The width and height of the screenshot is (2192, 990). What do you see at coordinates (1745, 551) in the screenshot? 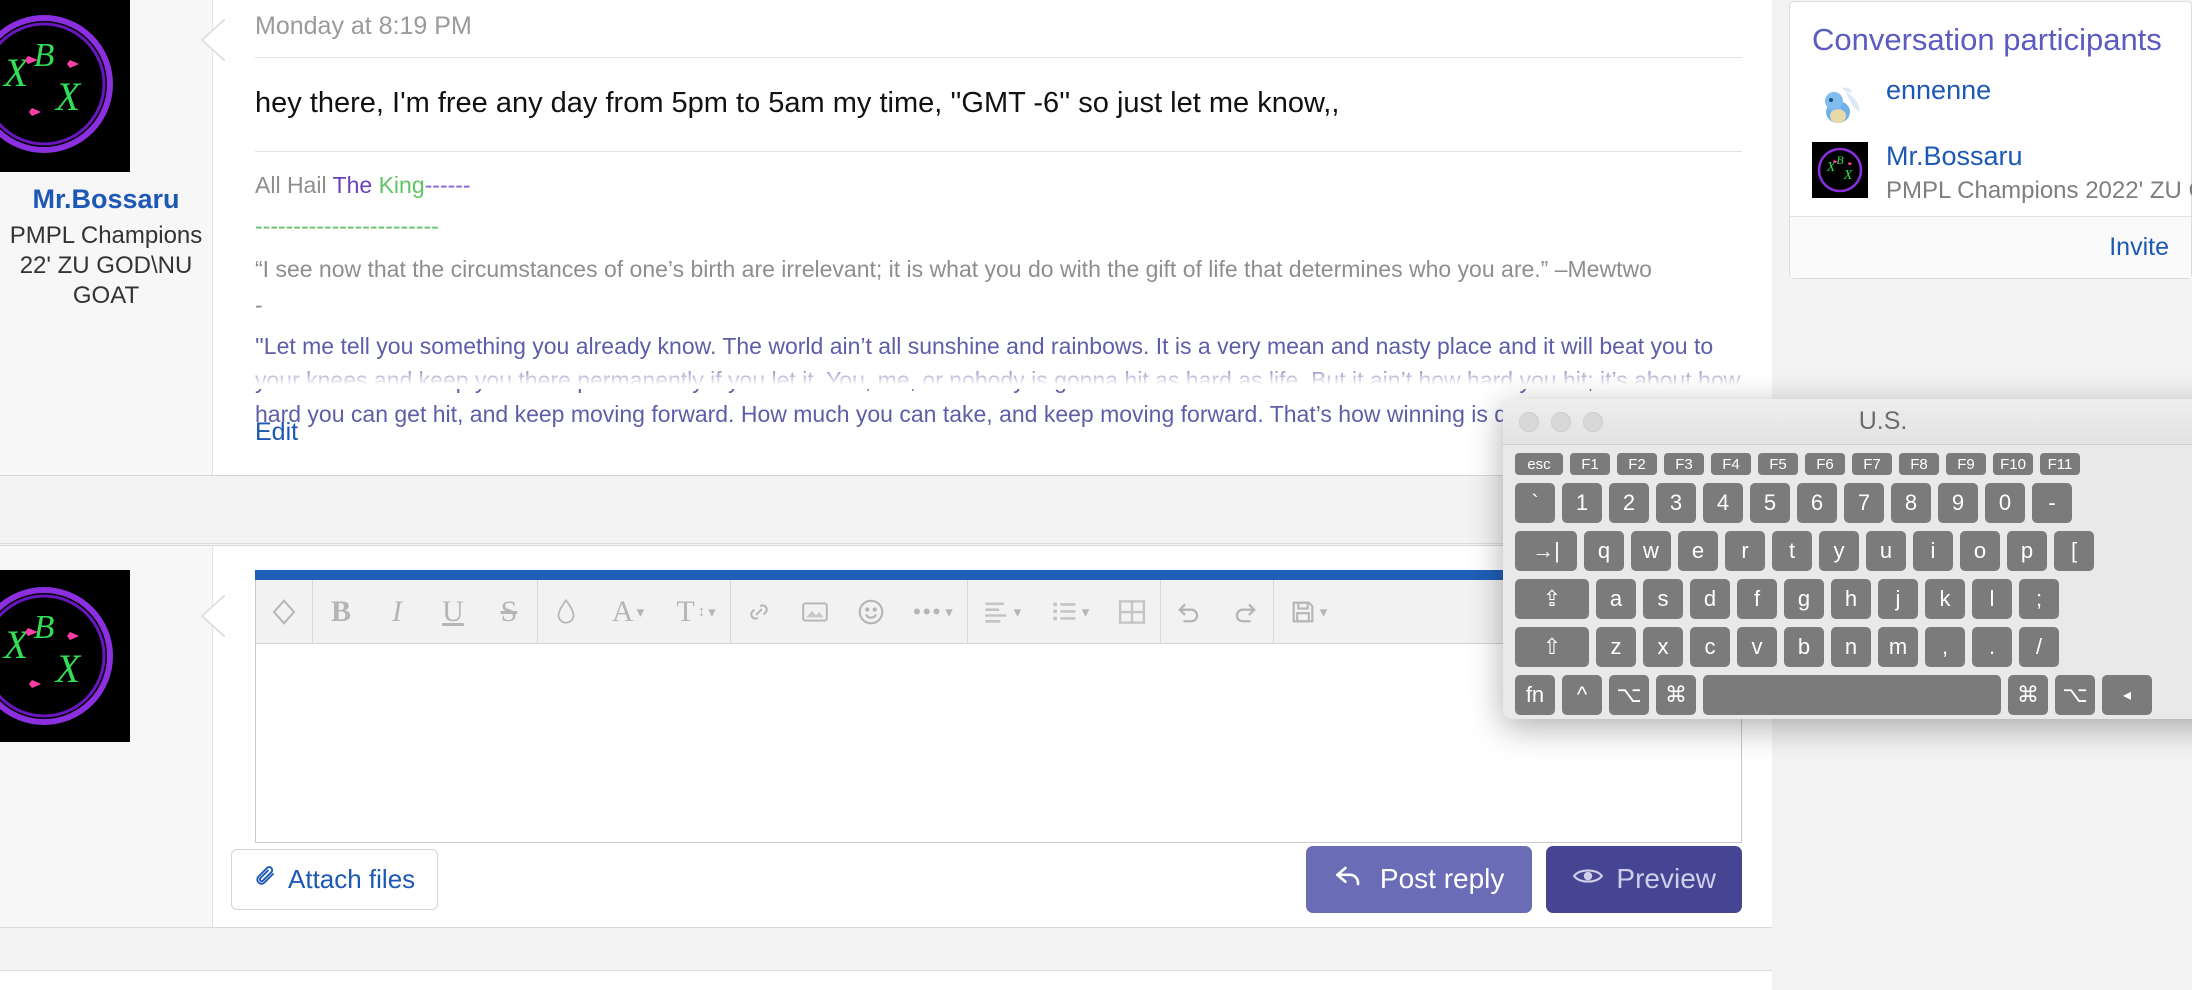
I see `key-r: r` at bounding box center [1745, 551].